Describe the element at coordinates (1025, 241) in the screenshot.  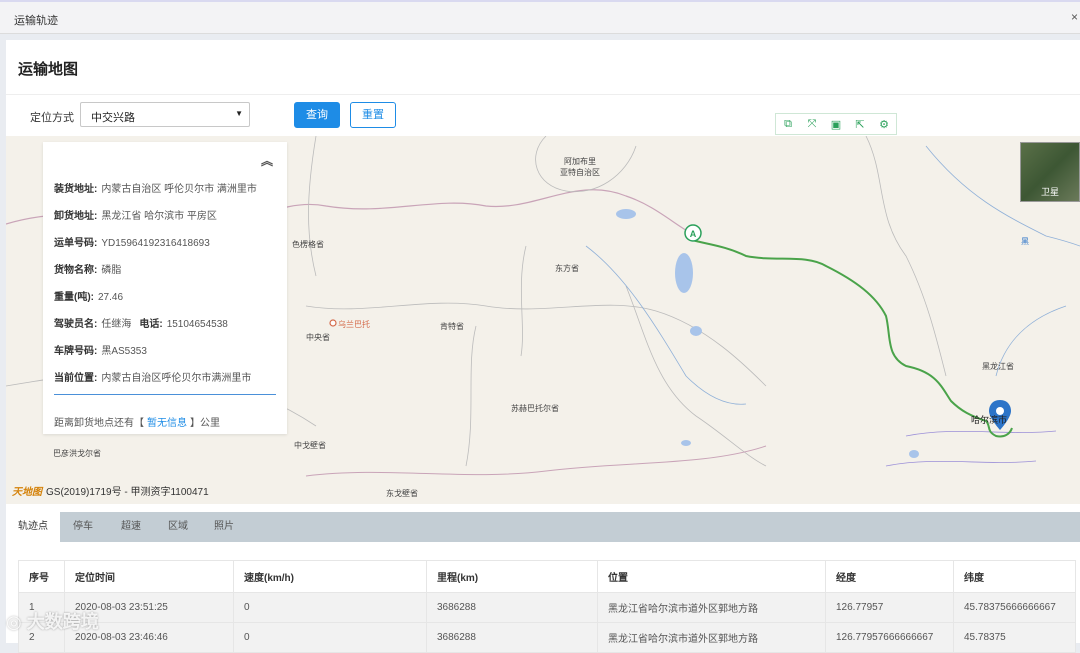
I see `place-label: 黑` at that location.